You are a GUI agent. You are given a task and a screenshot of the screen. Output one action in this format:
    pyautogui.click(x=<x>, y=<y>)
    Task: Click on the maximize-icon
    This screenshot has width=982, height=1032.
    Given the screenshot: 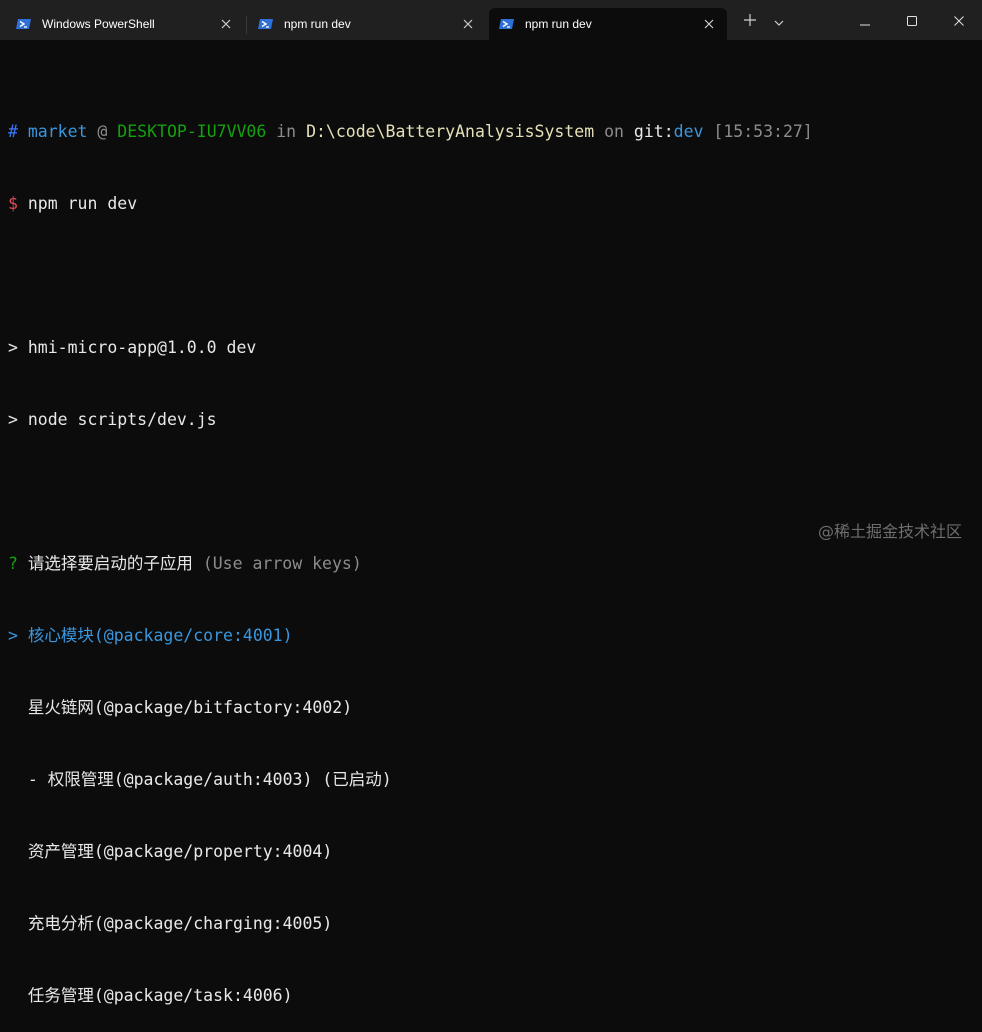 What is the action you would take?
    pyautogui.click(x=912, y=20)
    